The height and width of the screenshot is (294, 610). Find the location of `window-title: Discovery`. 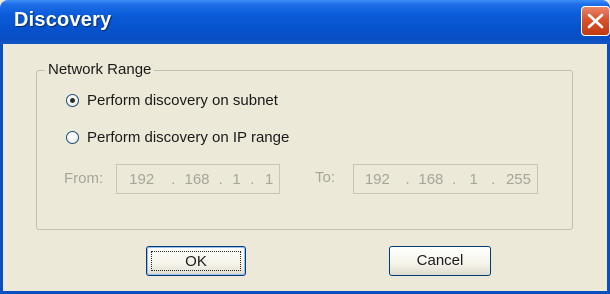

window-title: Discovery is located at coordinates (63, 20).